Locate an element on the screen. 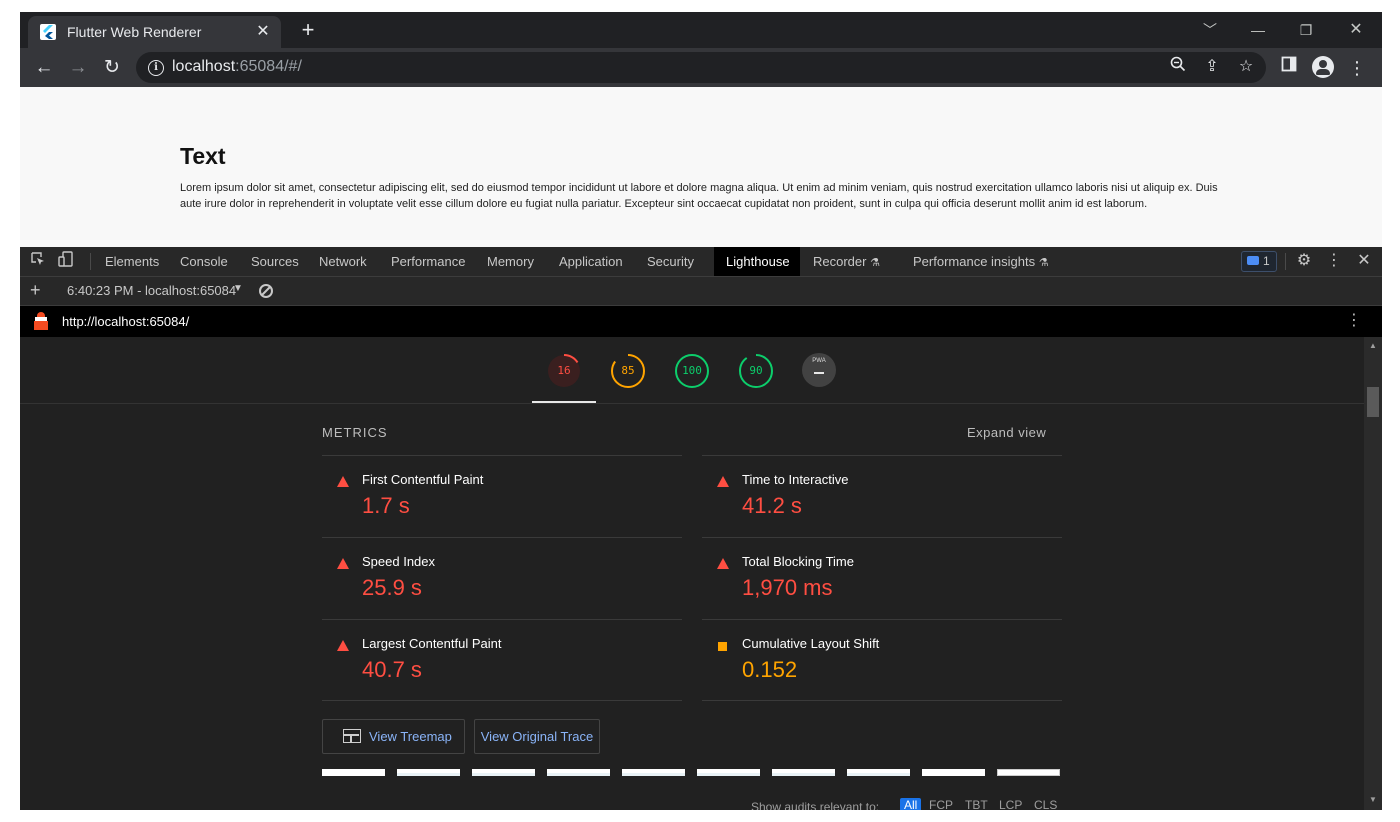 This screenshot has width=1400, height=822. profile-avatar-icon is located at coordinates (1323, 67).